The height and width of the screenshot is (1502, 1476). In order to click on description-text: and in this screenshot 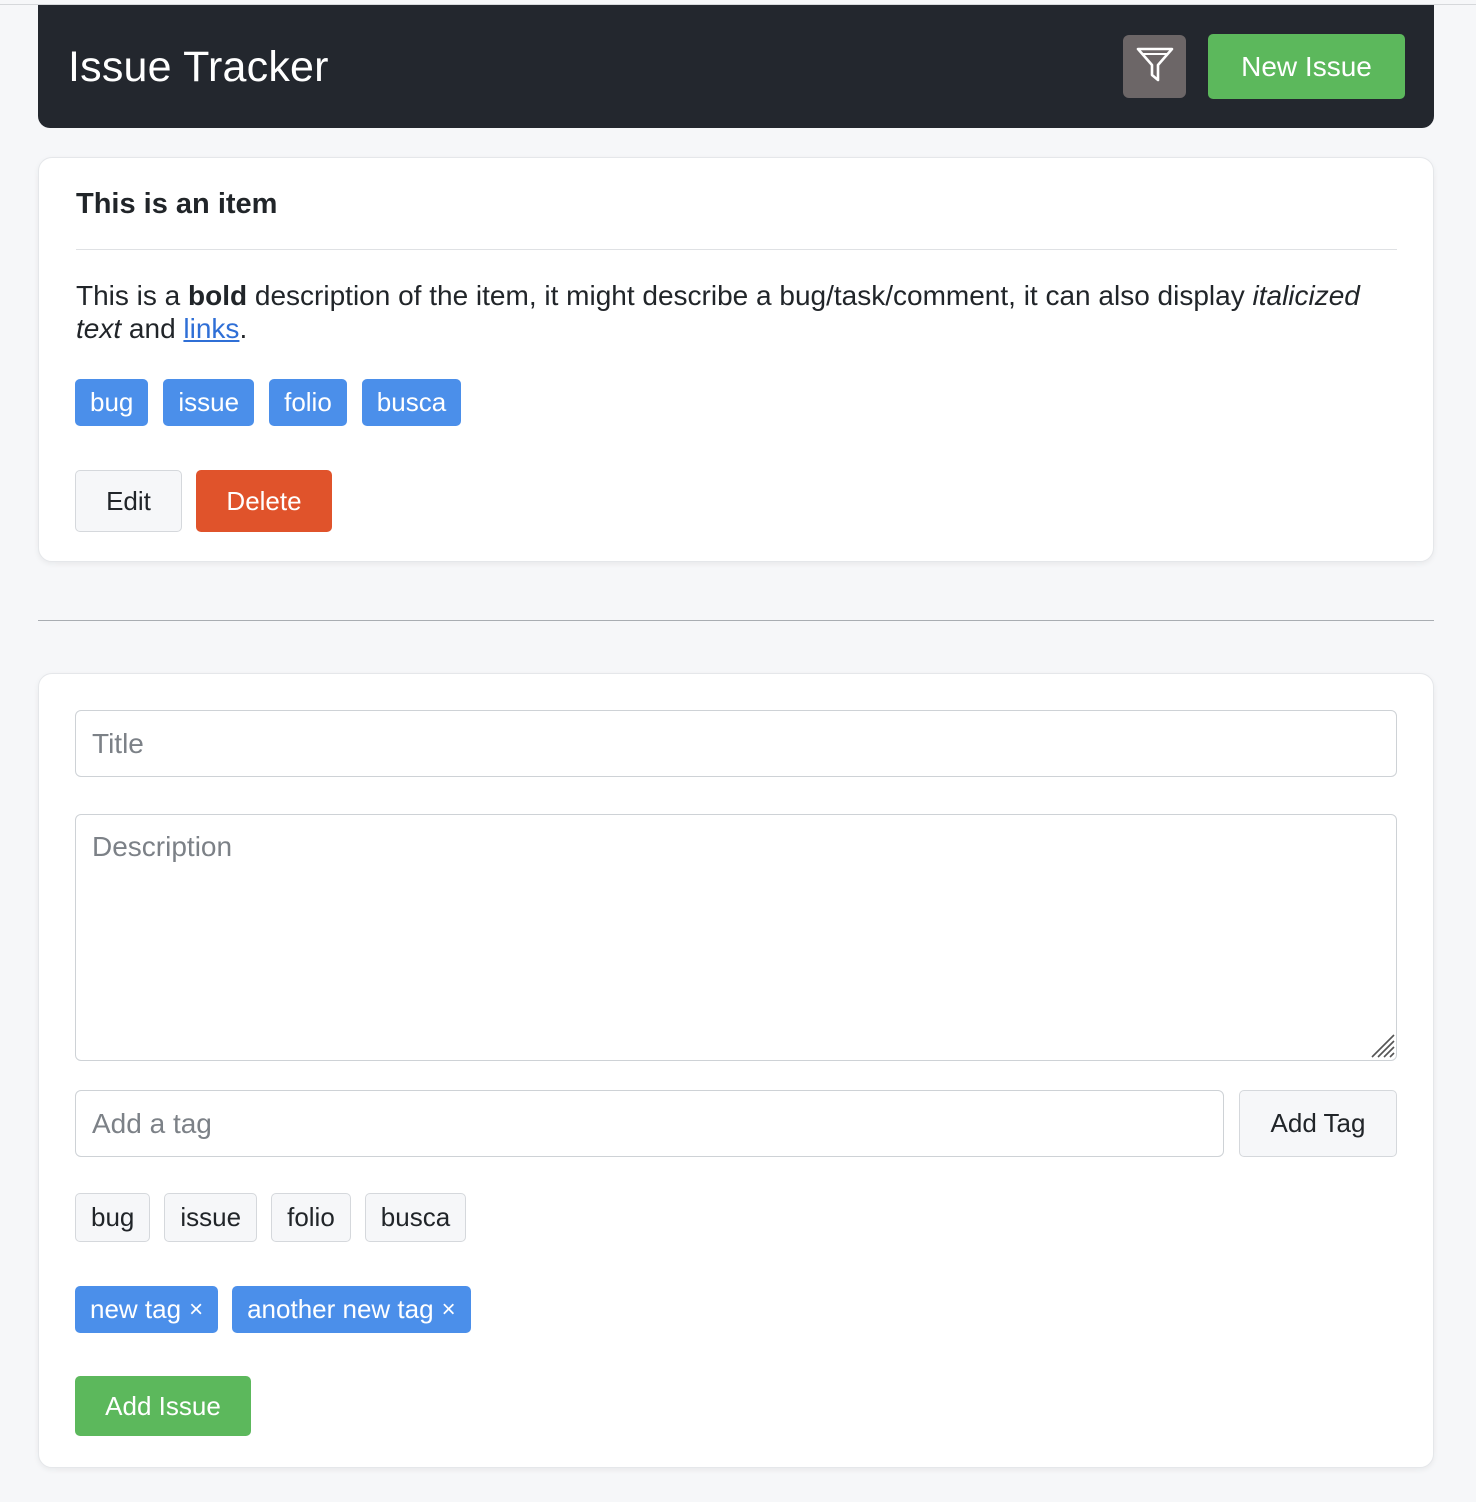, I will do `click(152, 328)`.